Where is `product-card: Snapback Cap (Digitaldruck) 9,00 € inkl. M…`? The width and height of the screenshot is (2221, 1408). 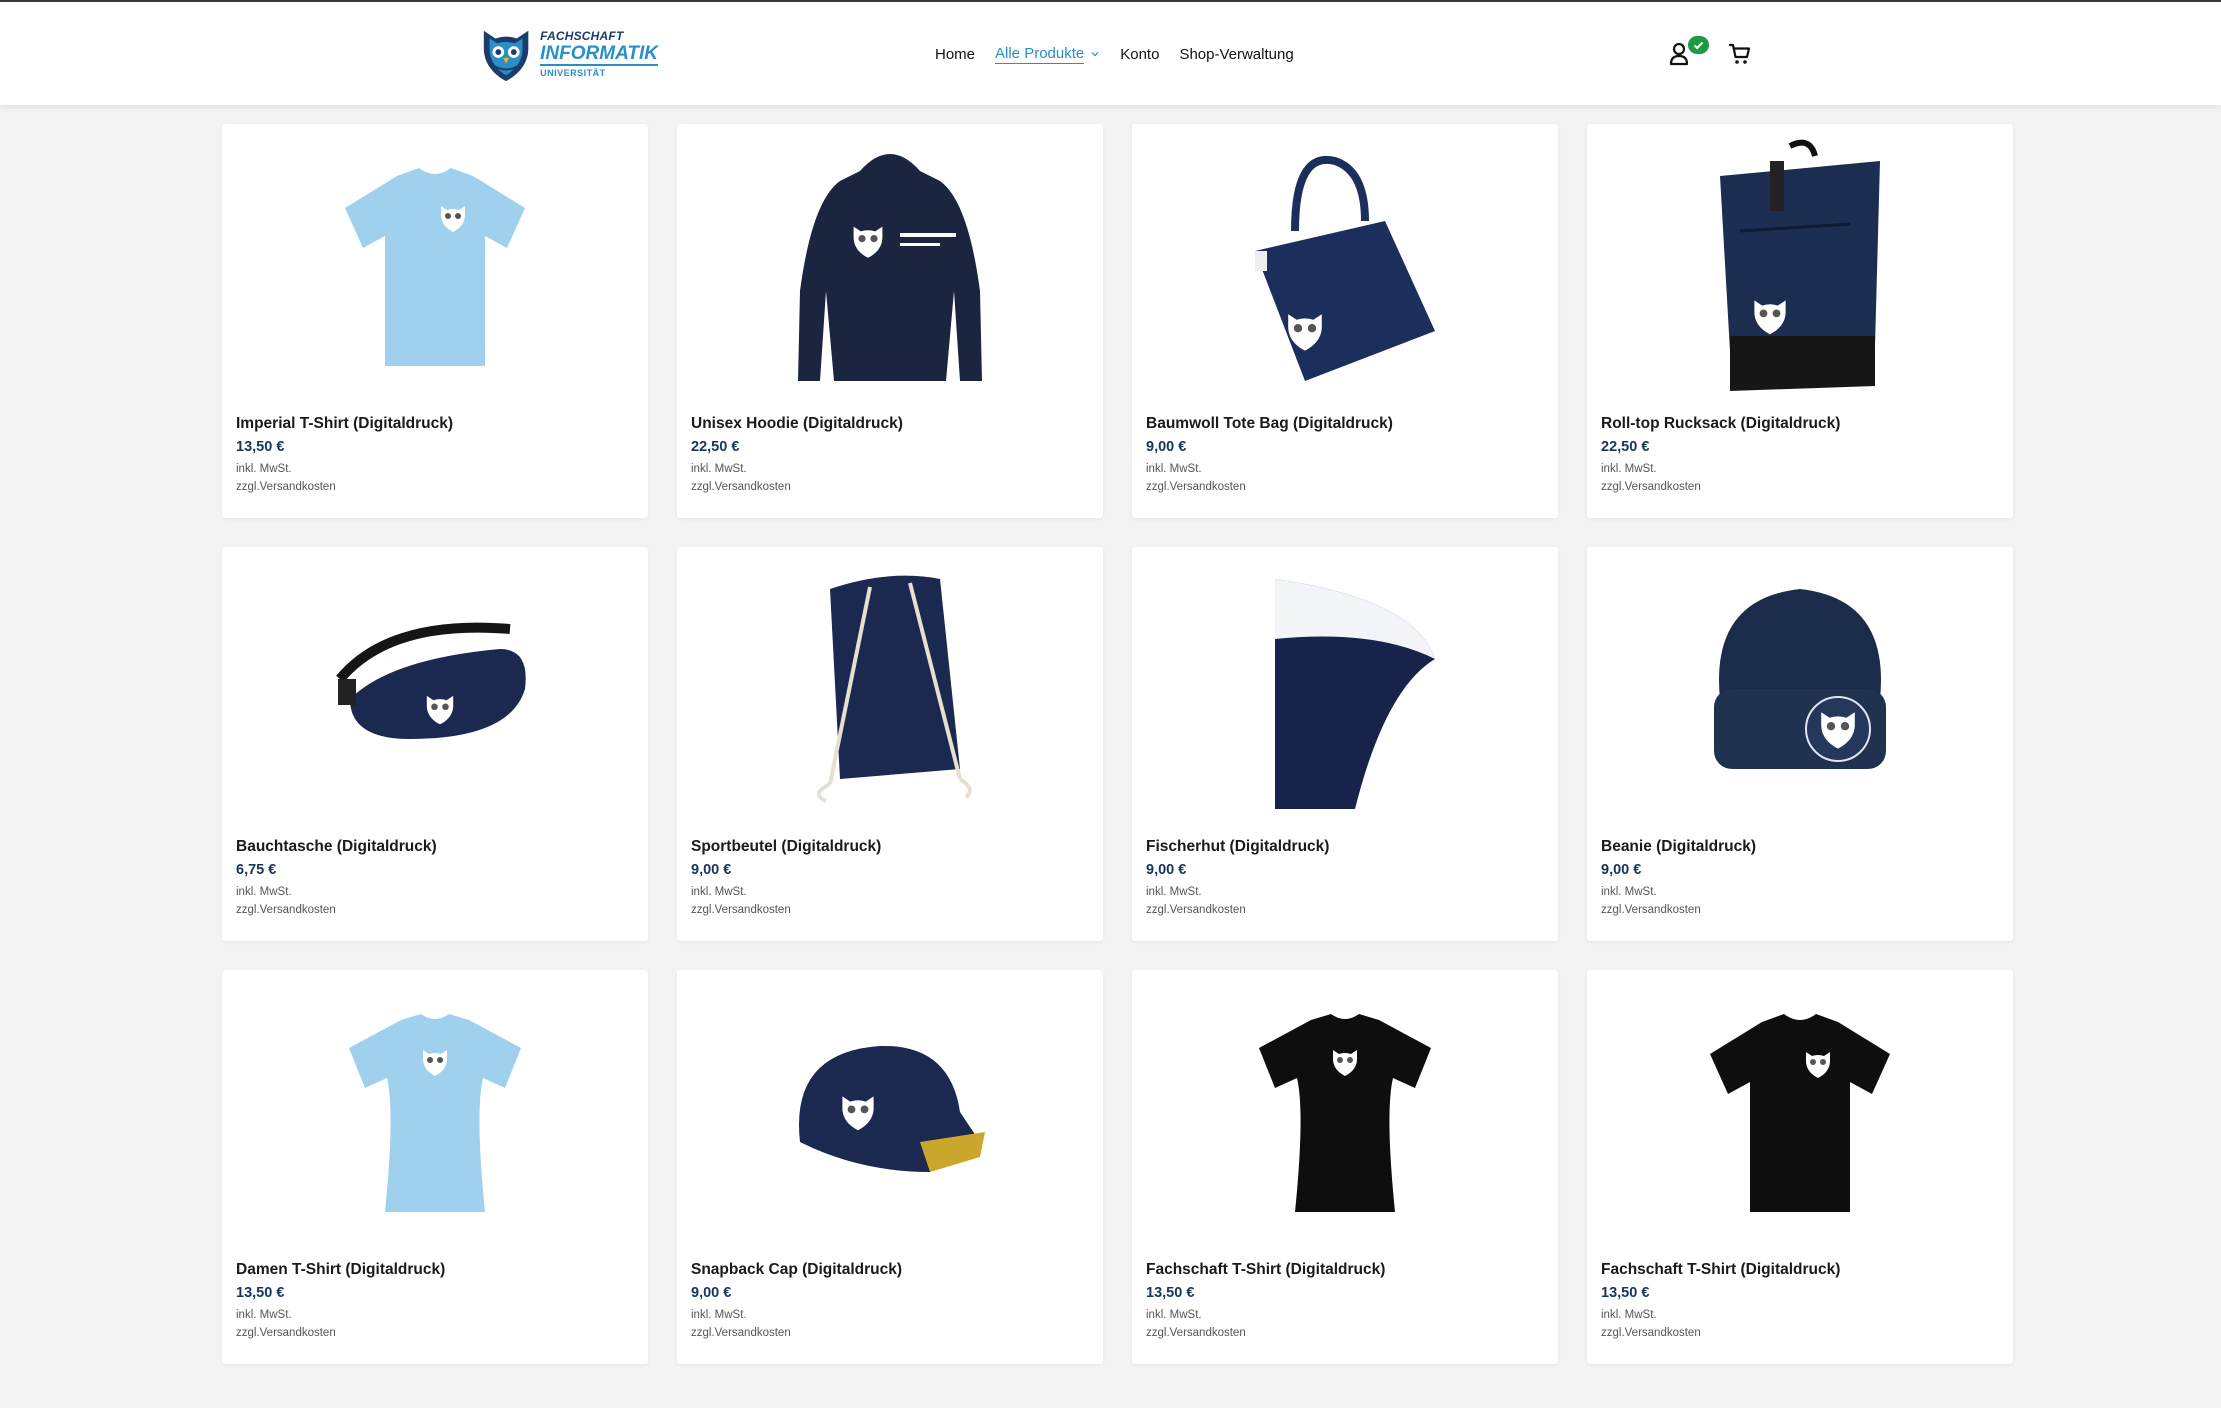
product-card: Snapback Cap (Digitaldruck) 9,00 € inkl. M… is located at coordinates (890, 1167).